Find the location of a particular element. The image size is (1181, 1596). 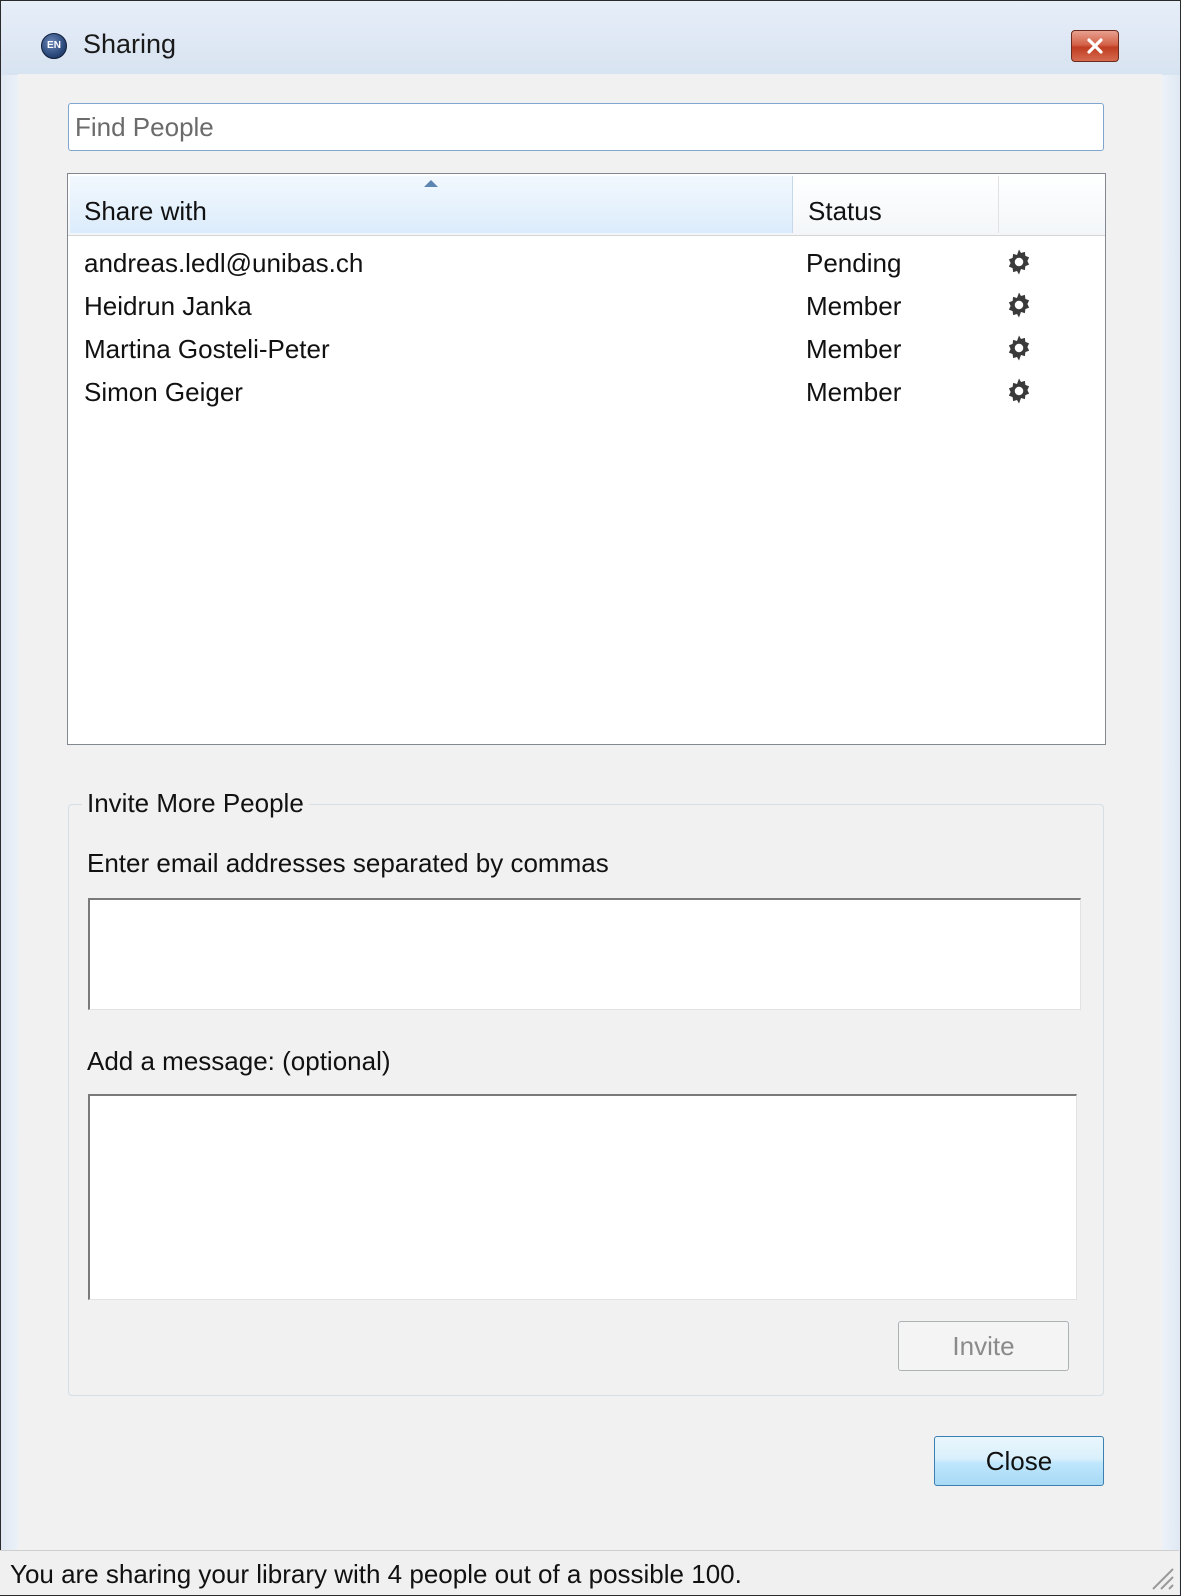

table-row: Simon Geiger Member is located at coordinates (586, 391).